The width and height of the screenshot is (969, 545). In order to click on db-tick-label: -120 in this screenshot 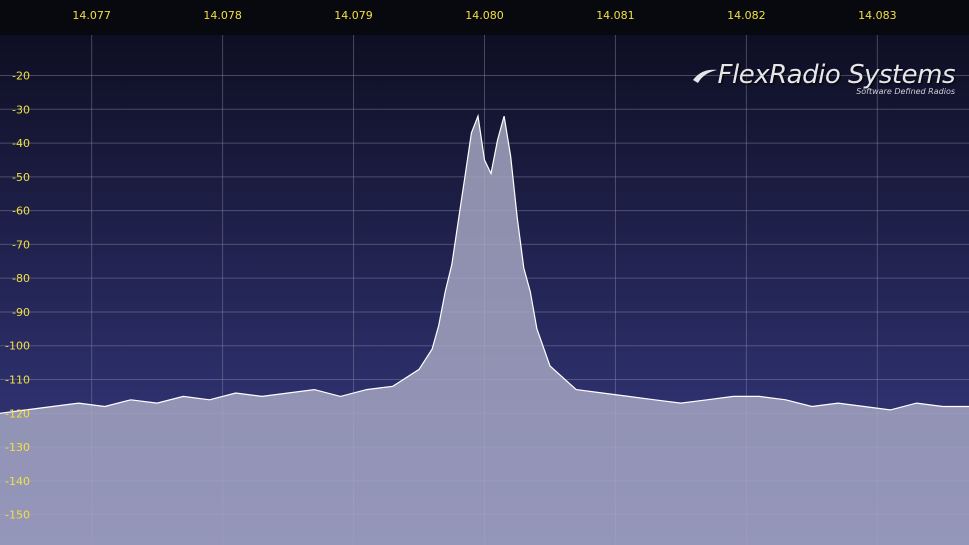, I will do `click(17, 413)`.